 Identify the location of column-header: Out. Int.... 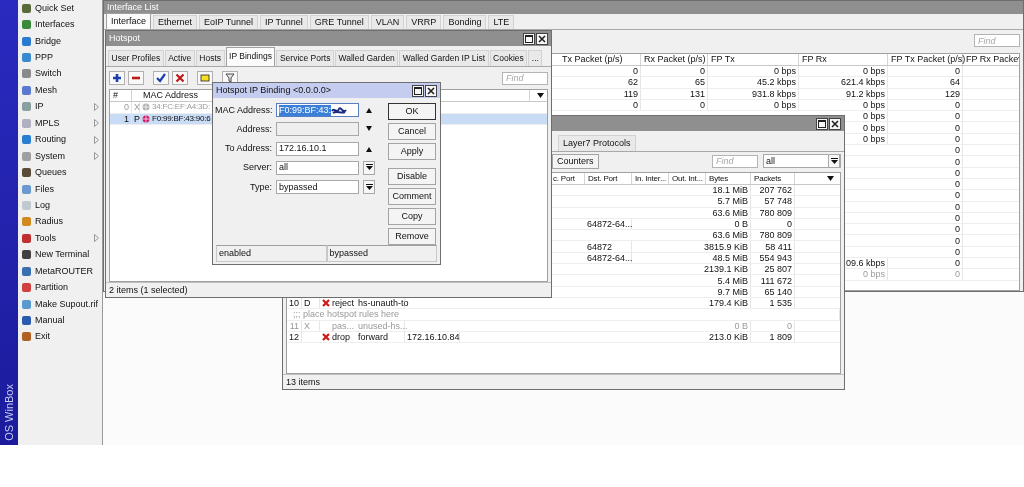
(687, 178).